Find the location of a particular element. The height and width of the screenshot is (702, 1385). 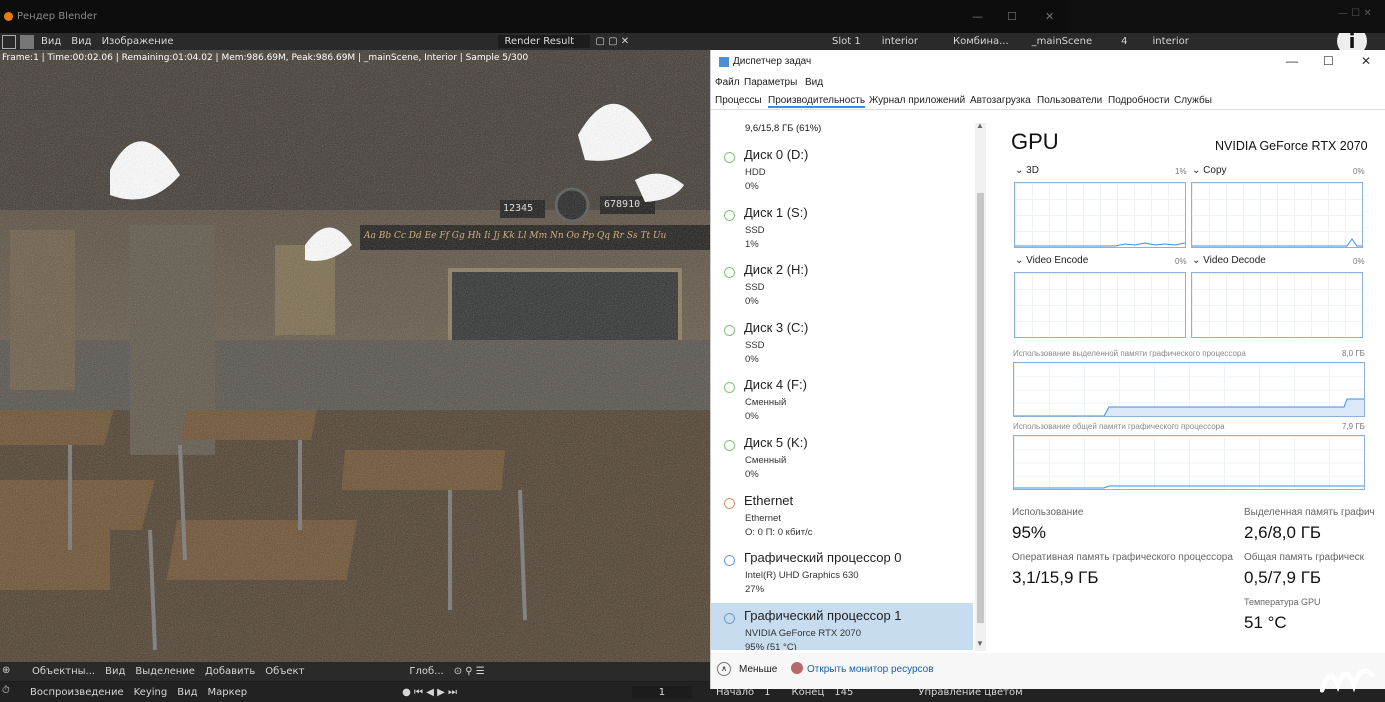

tab-services: Службы is located at coordinates (1193, 100).